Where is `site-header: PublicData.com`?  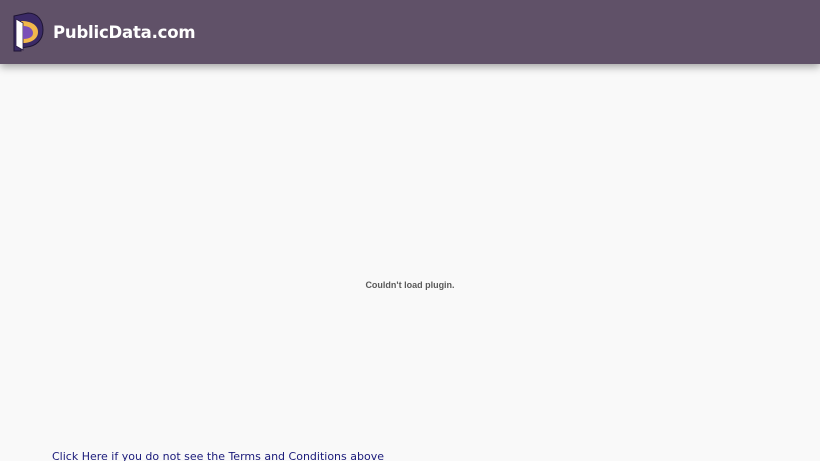 site-header: PublicData.com is located at coordinates (410, 32).